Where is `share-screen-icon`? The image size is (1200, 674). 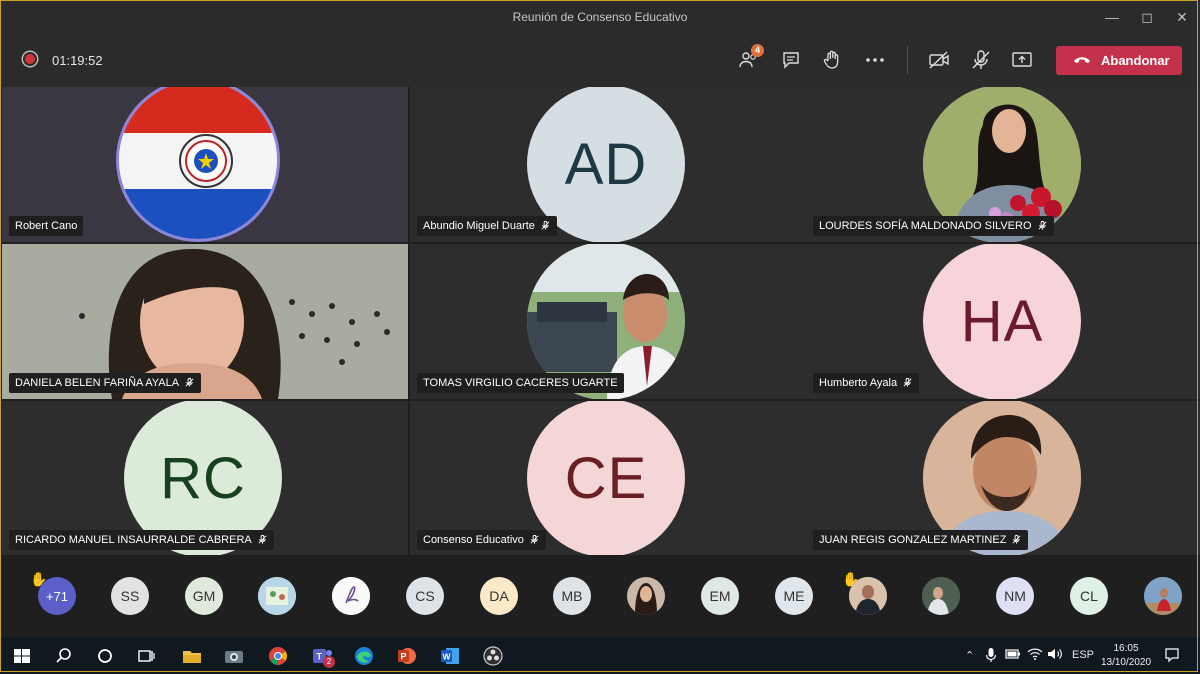
share-screen-icon is located at coordinates (1022, 59).